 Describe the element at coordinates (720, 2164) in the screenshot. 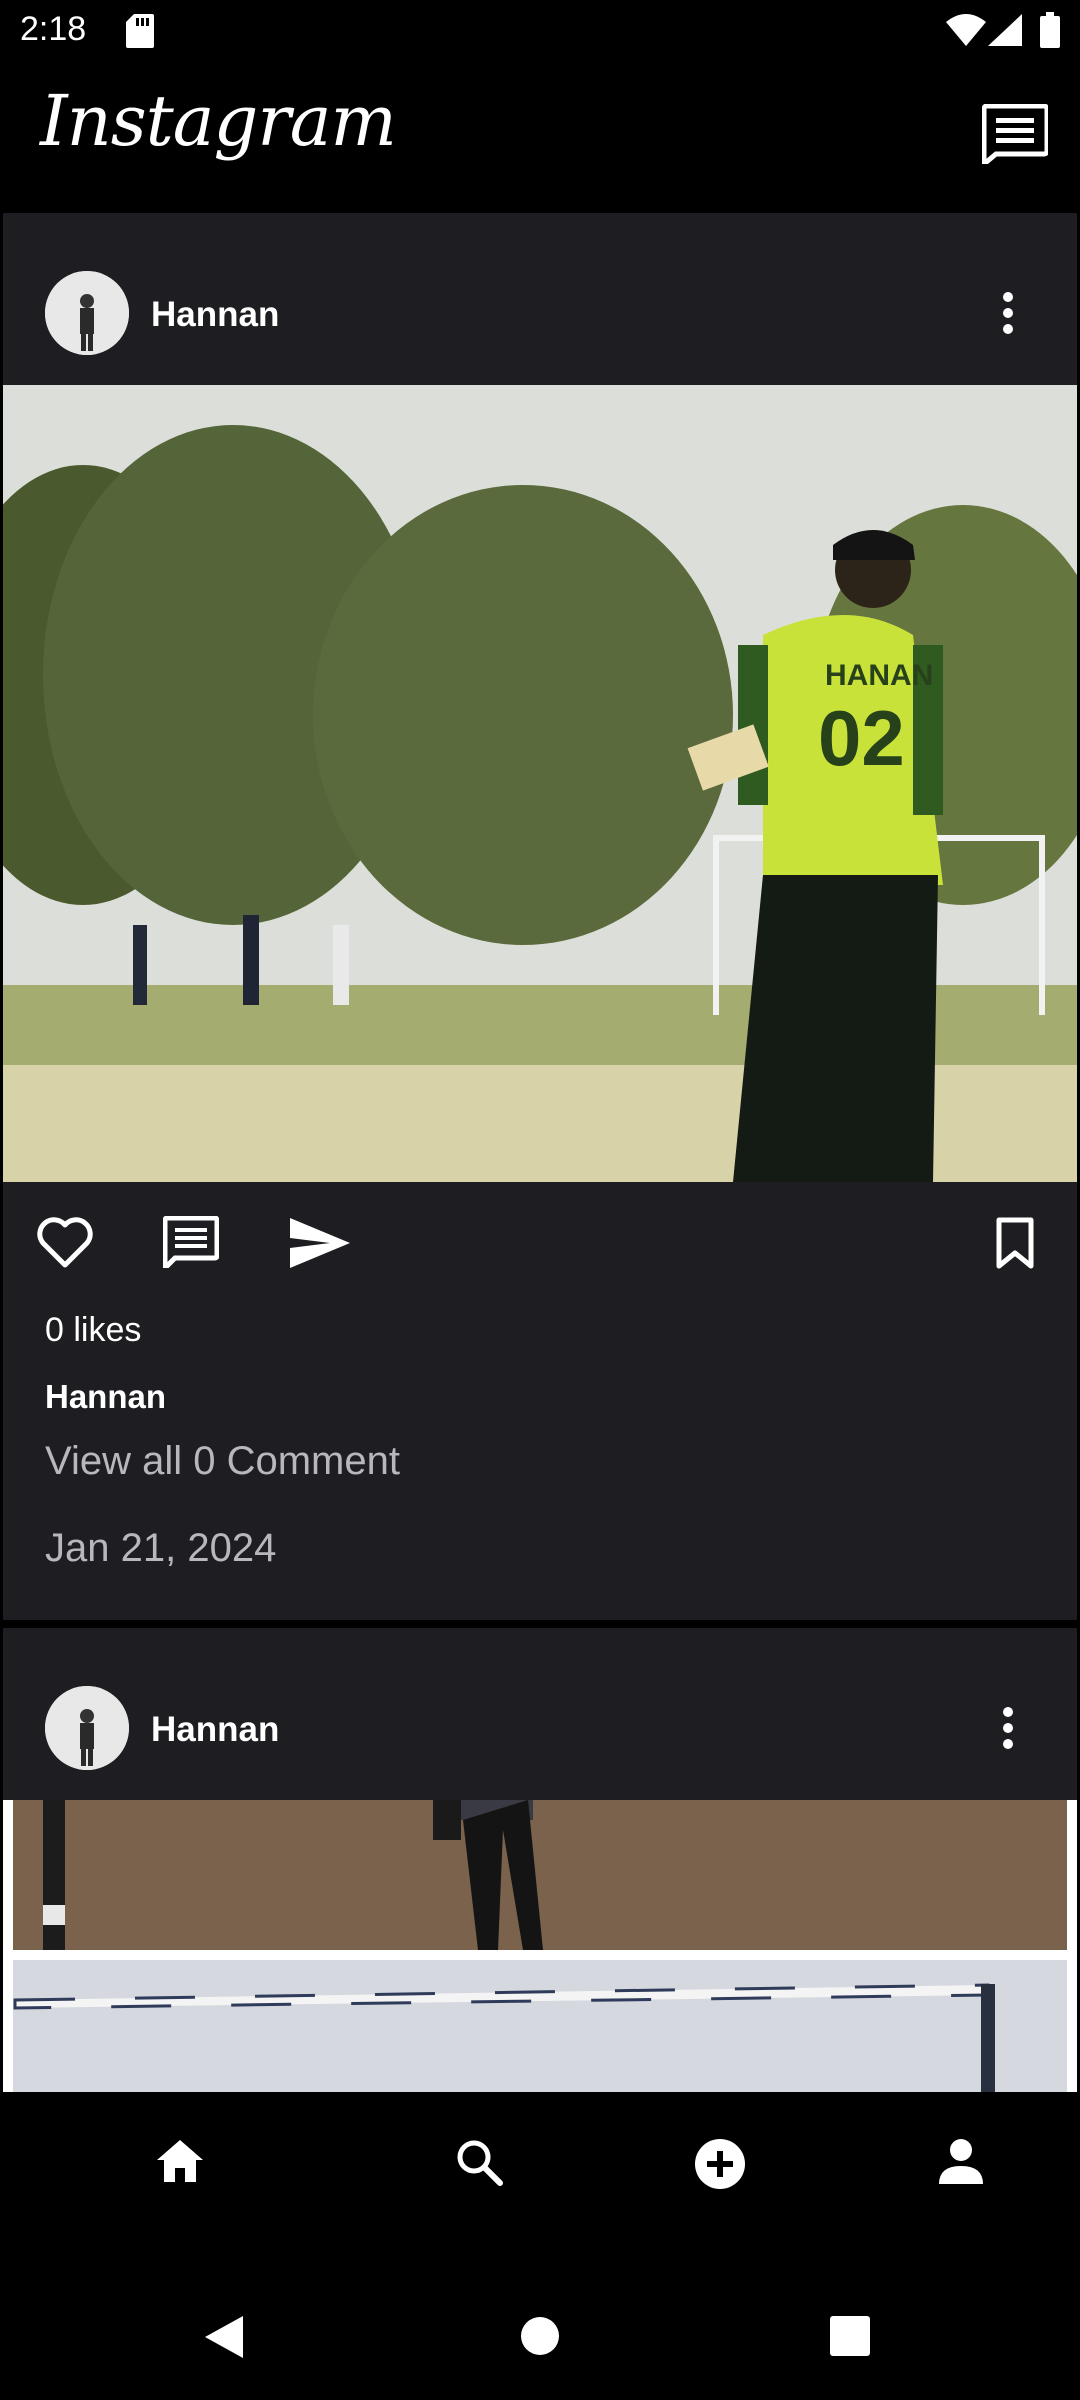

I see `add-circle-icon` at that location.